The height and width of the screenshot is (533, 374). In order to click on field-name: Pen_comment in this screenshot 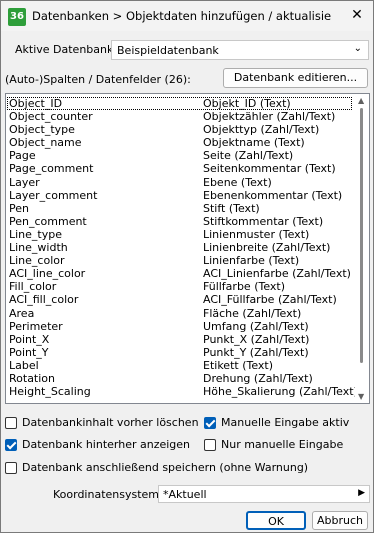, I will do `click(48, 221)`.